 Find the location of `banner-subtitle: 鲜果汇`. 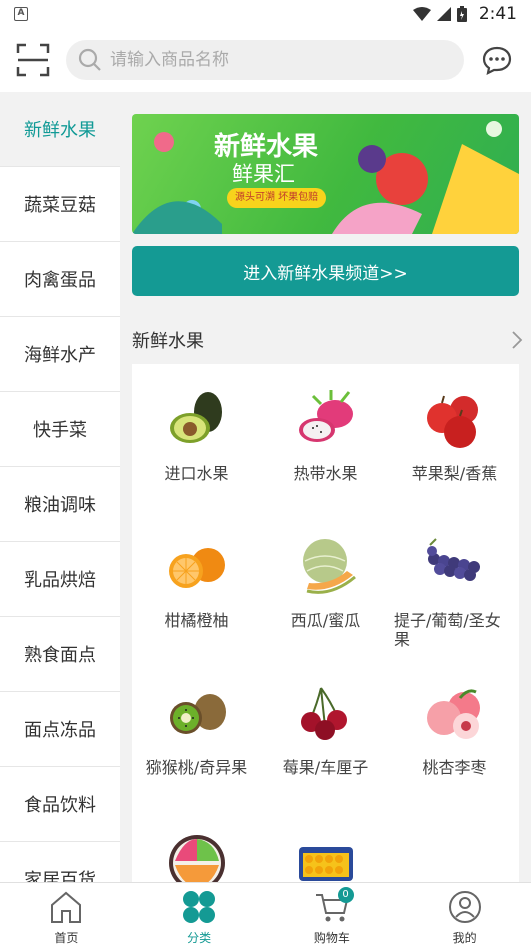

banner-subtitle: 鲜果汇 is located at coordinates (263, 174).